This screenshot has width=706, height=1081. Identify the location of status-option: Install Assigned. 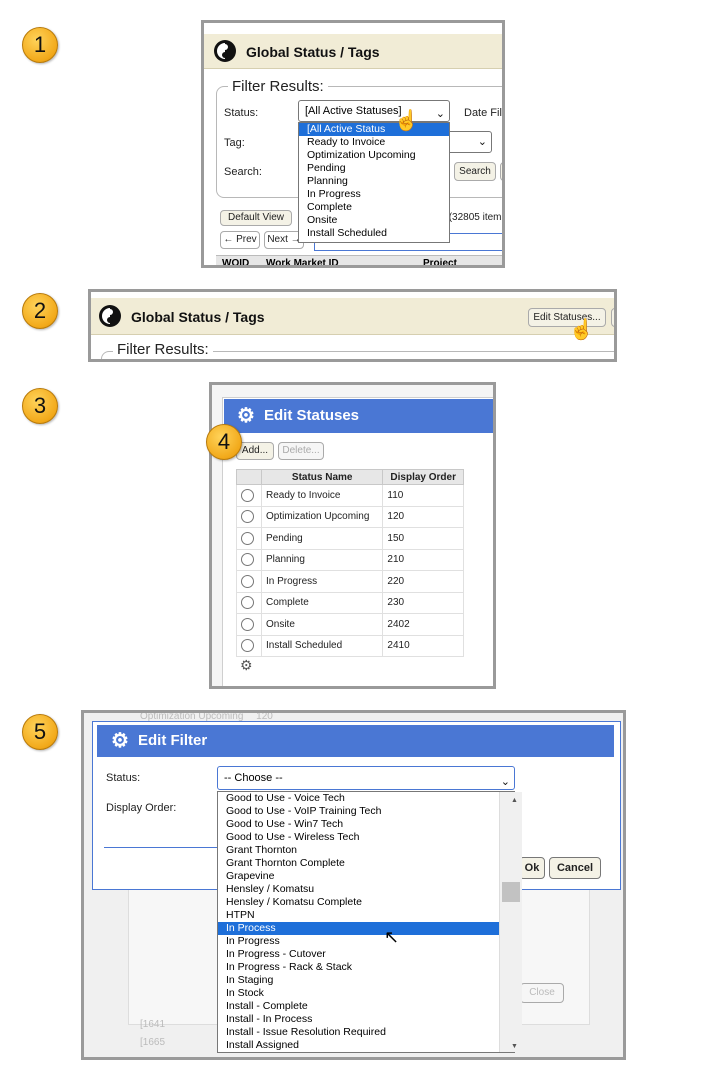
(366, 1045).